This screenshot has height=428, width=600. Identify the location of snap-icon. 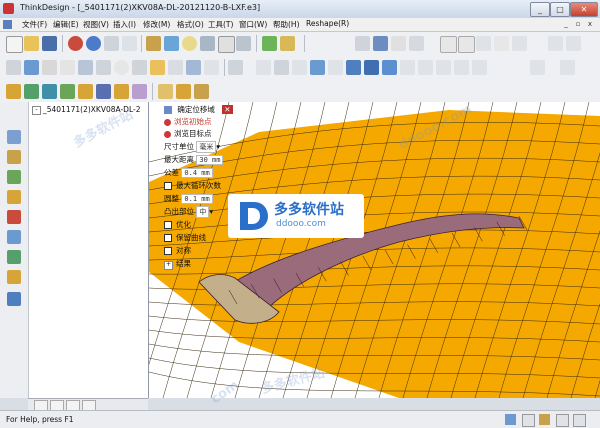
(519, 43).